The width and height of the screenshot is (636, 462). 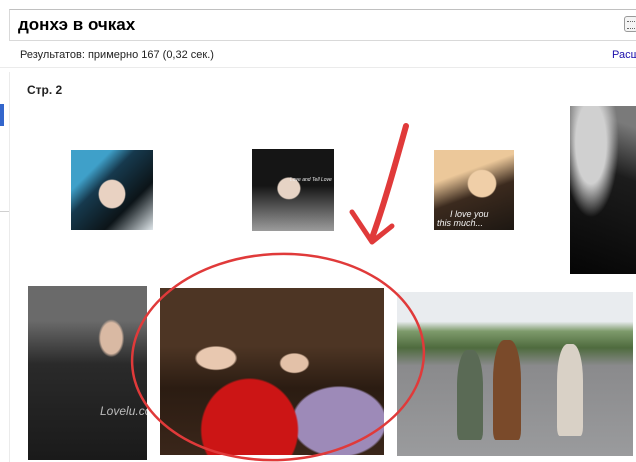 I want to click on annotation-arrow-shaft, so click(x=389, y=182).